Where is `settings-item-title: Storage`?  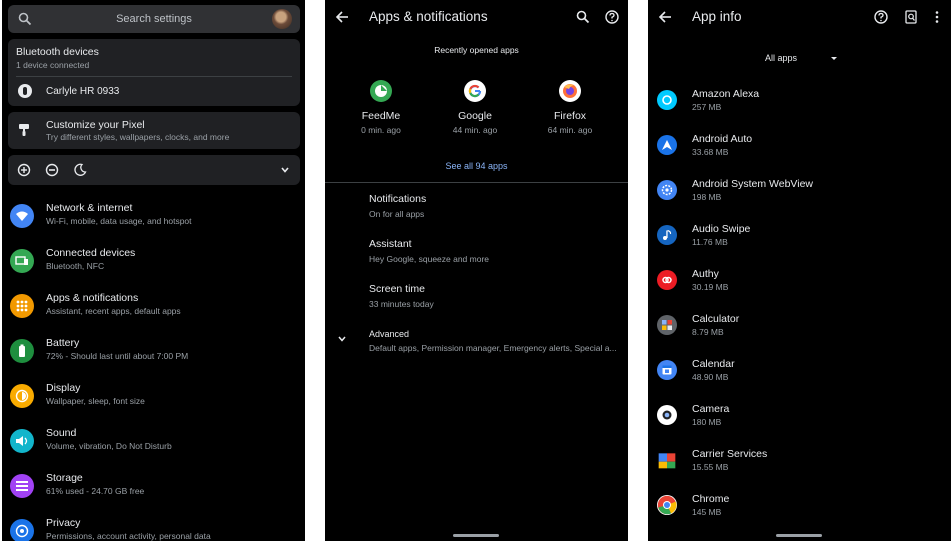 settings-item-title: Storage is located at coordinates (64, 478).